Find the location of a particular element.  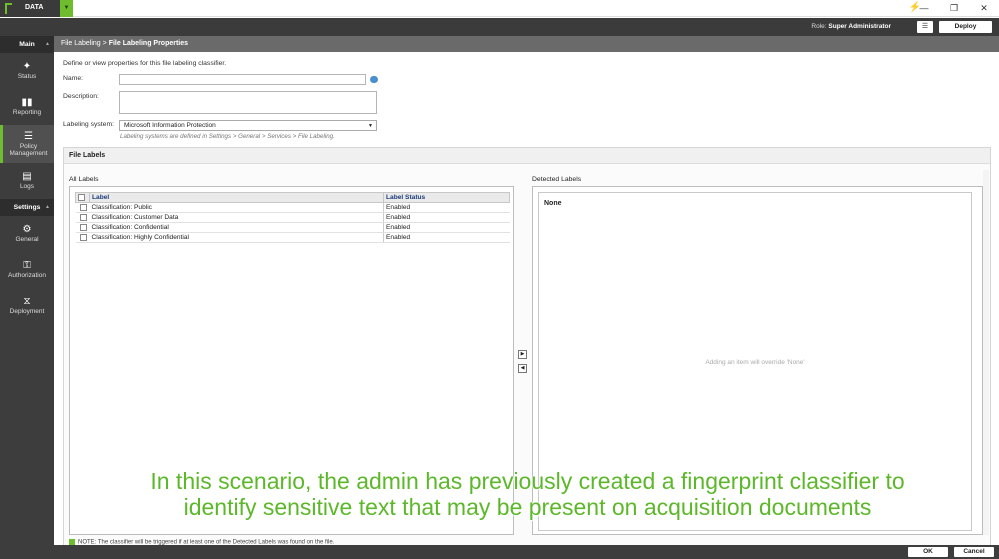

sidebar-item-label: Authorization is located at coordinates (27, 275).